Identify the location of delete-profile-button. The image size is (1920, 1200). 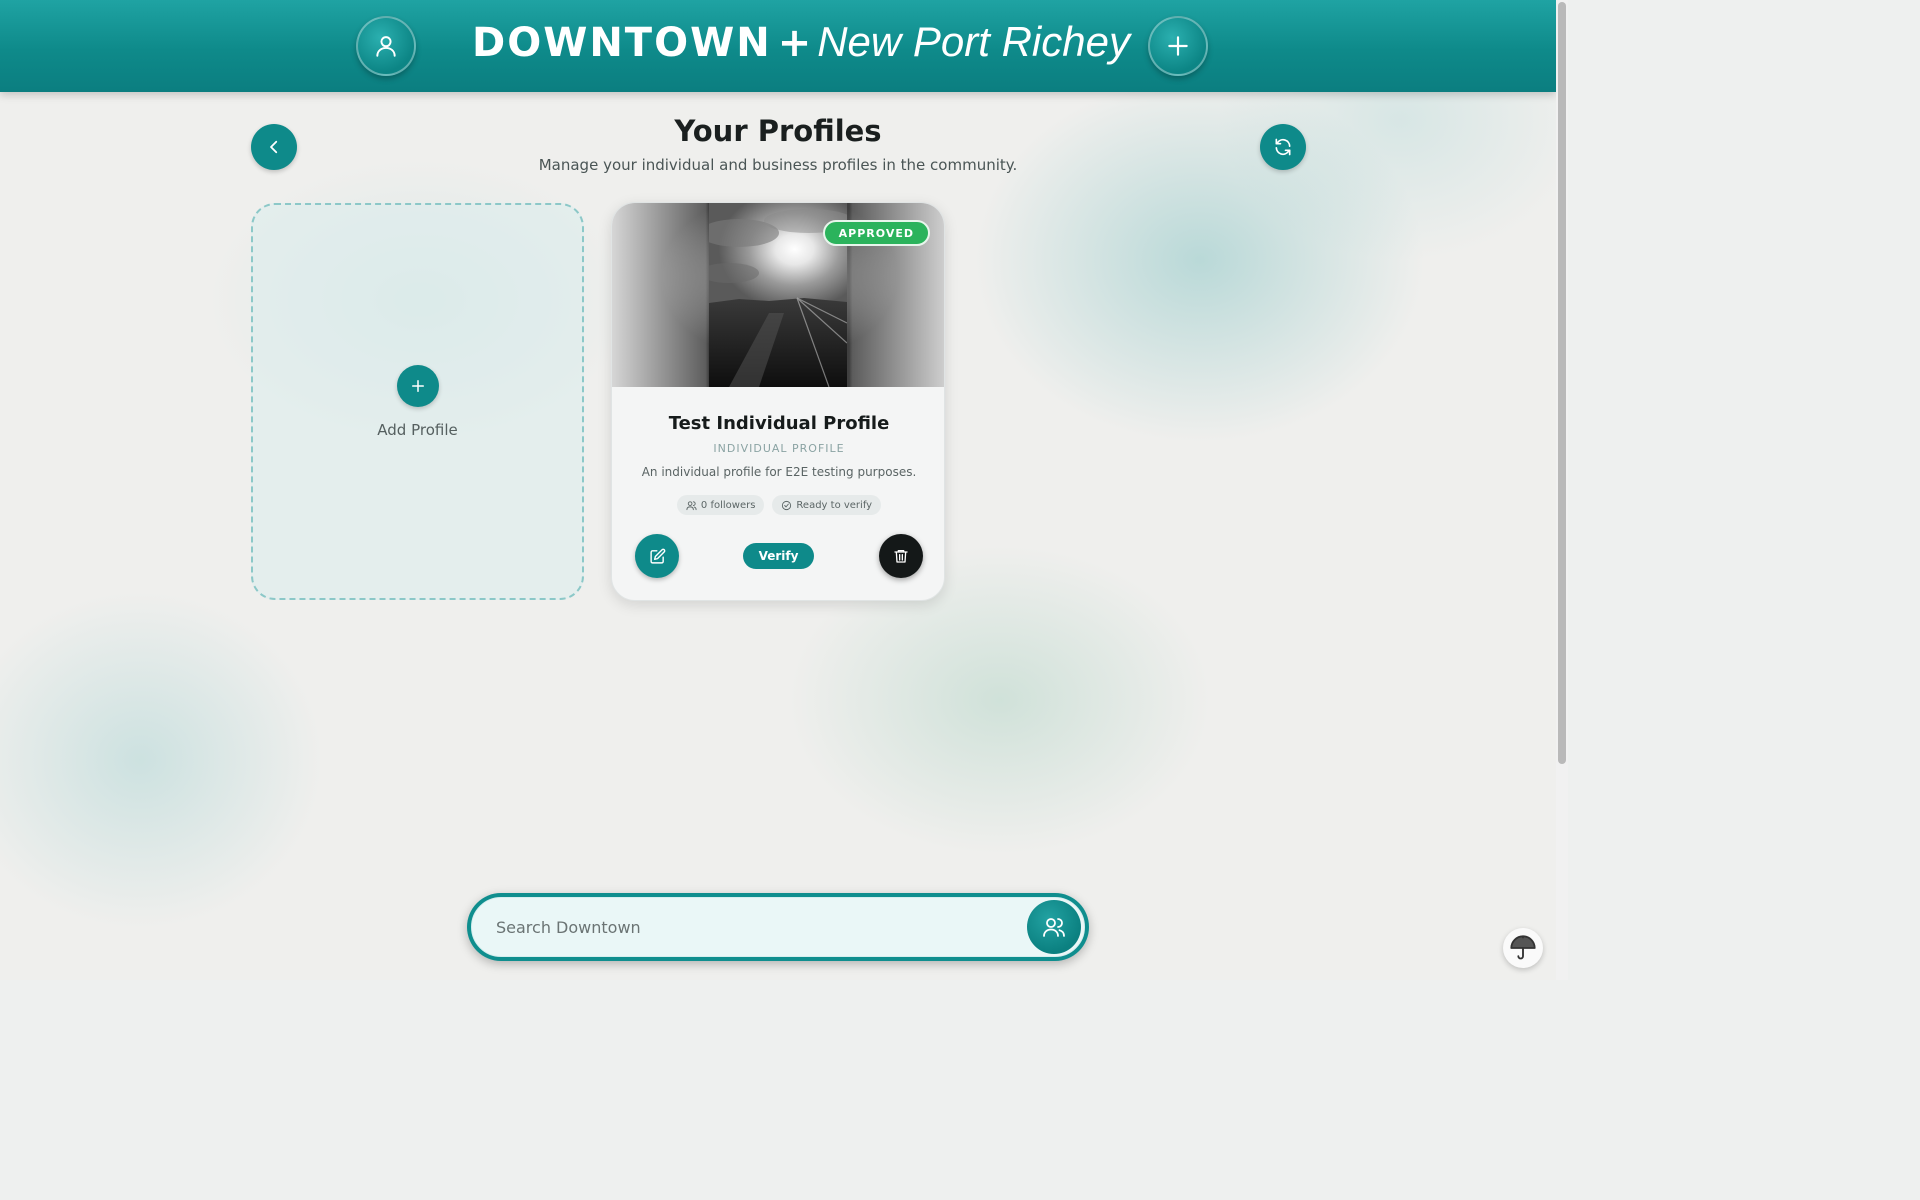
(901, 556).